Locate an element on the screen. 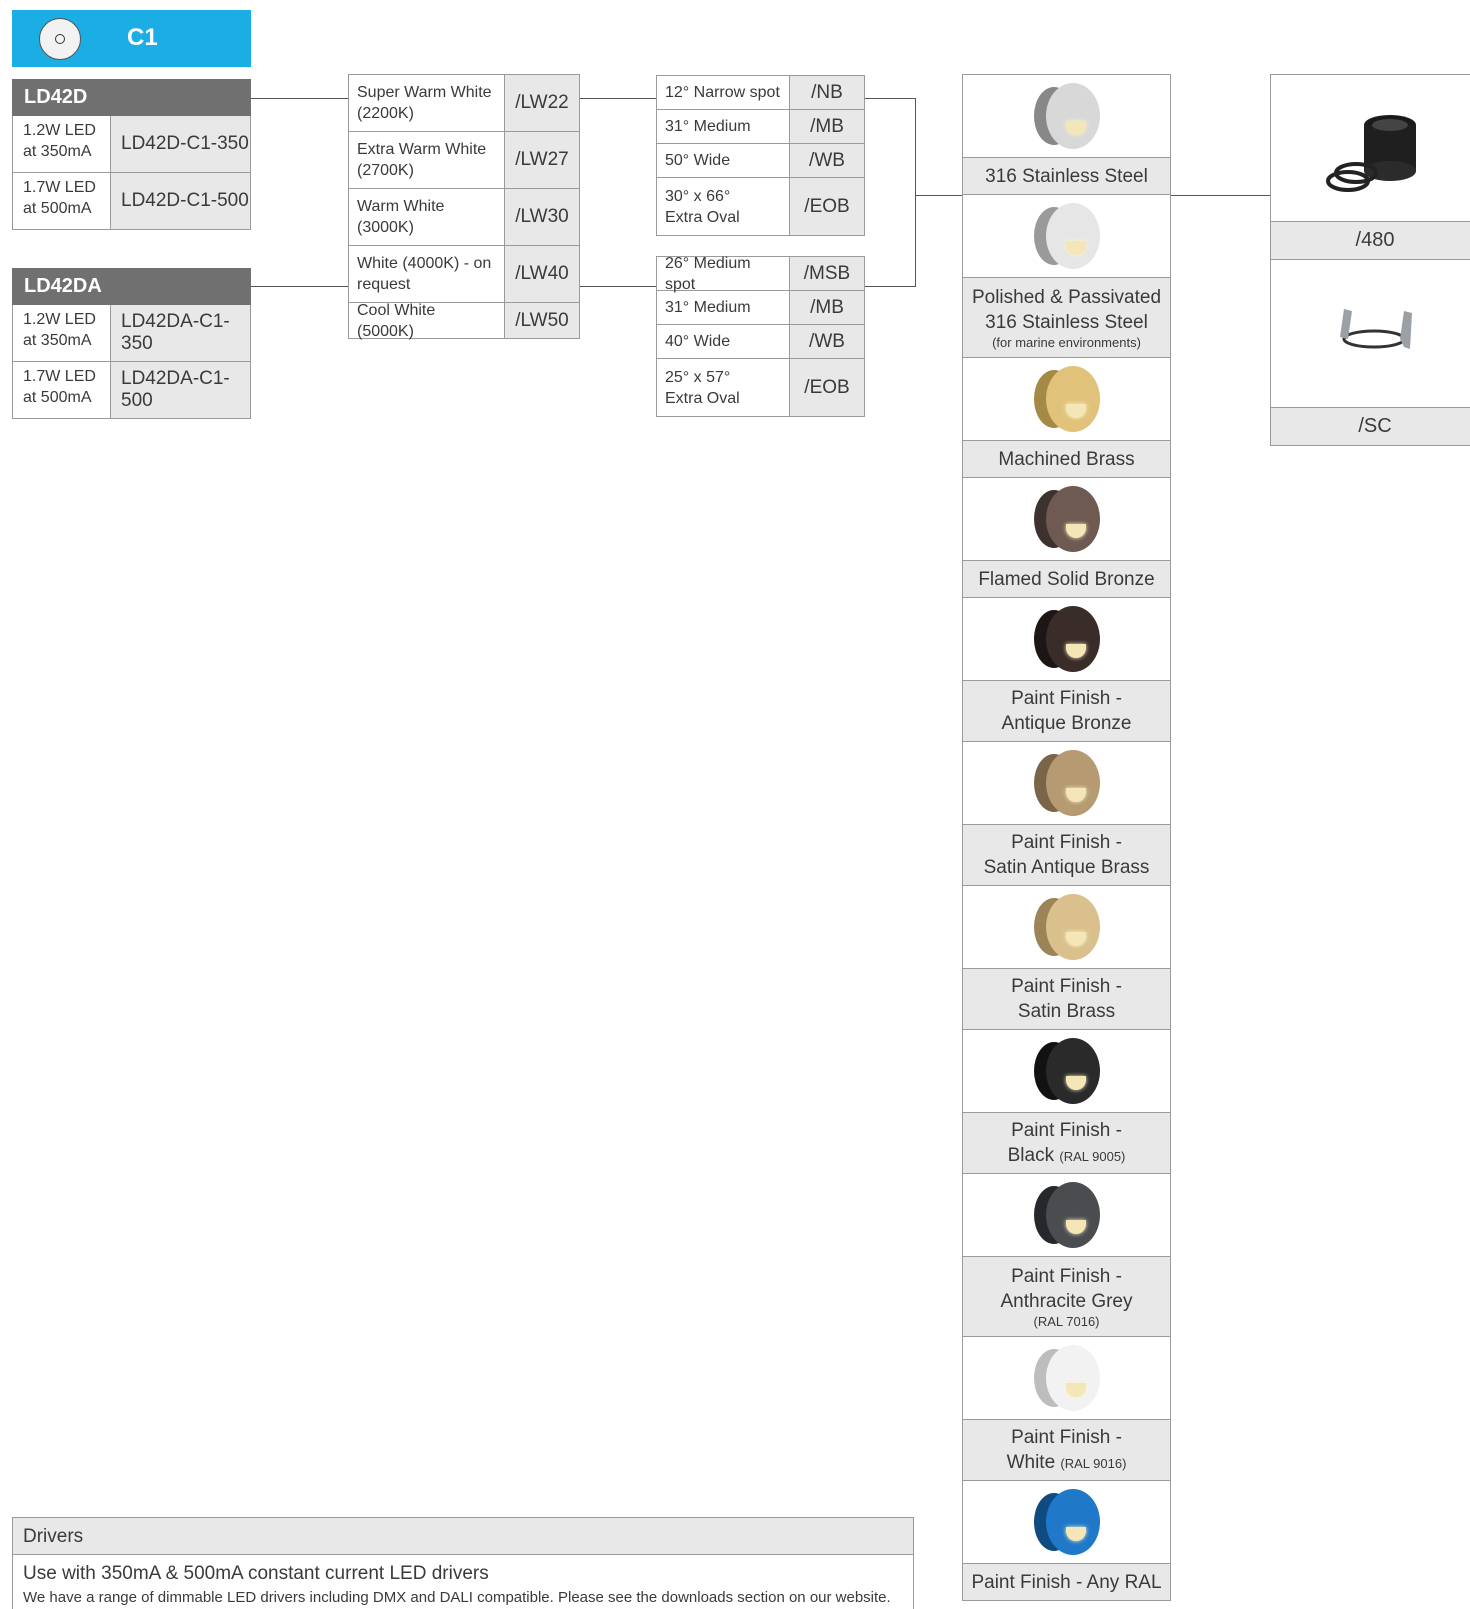  finish-label: Flamed Solid Bronze is located at coordinates (1066, 579).